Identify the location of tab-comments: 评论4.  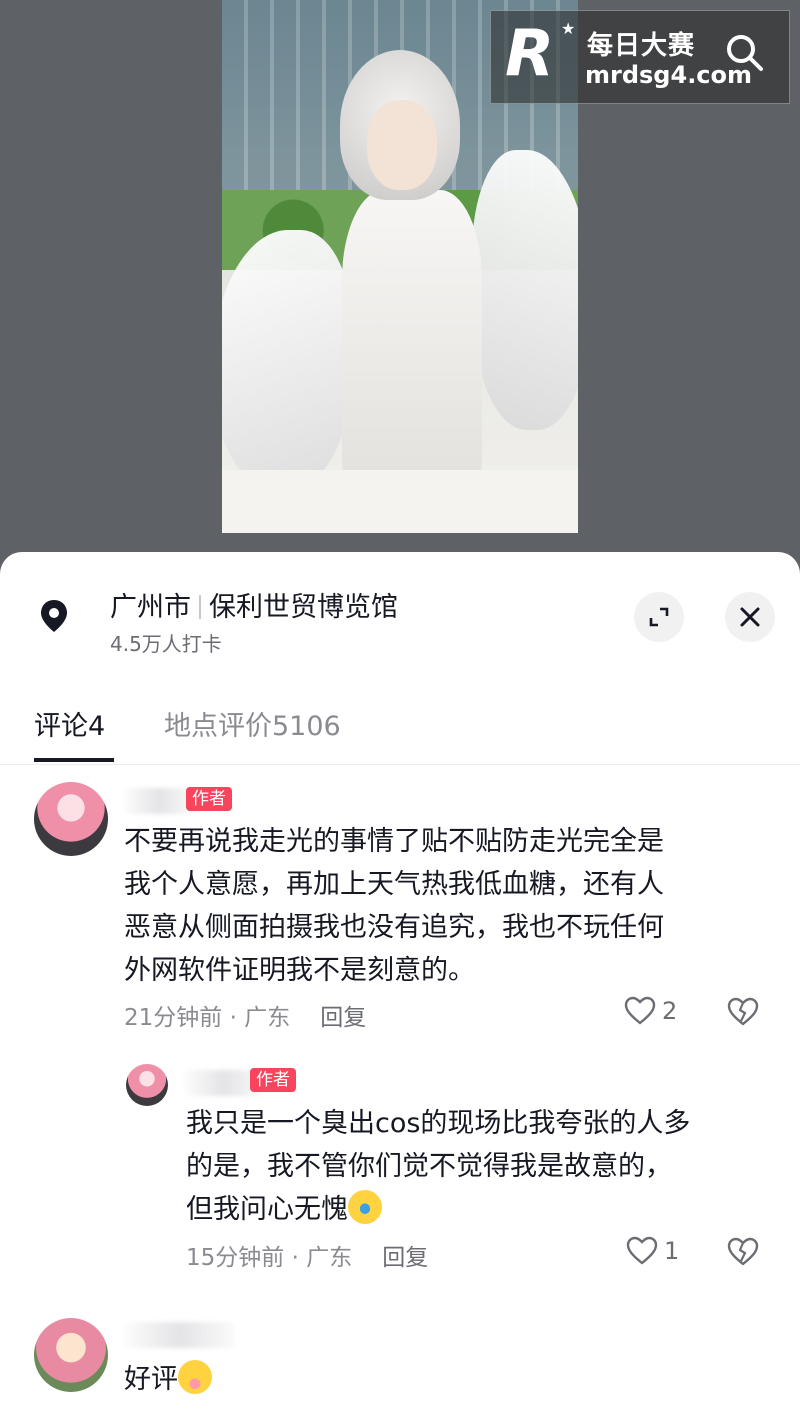
(69, 723).